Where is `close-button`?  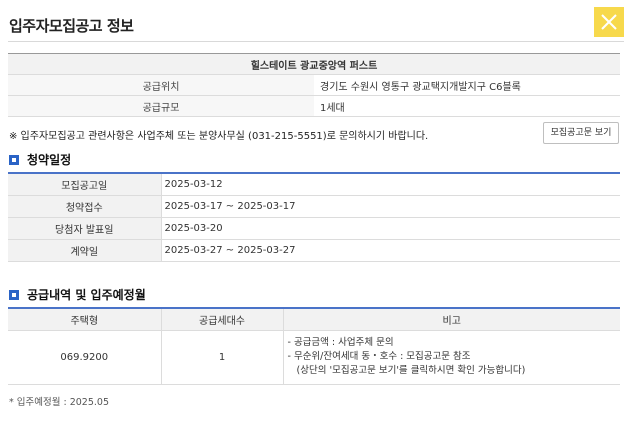
close-button is located at coordinates (609, 22).